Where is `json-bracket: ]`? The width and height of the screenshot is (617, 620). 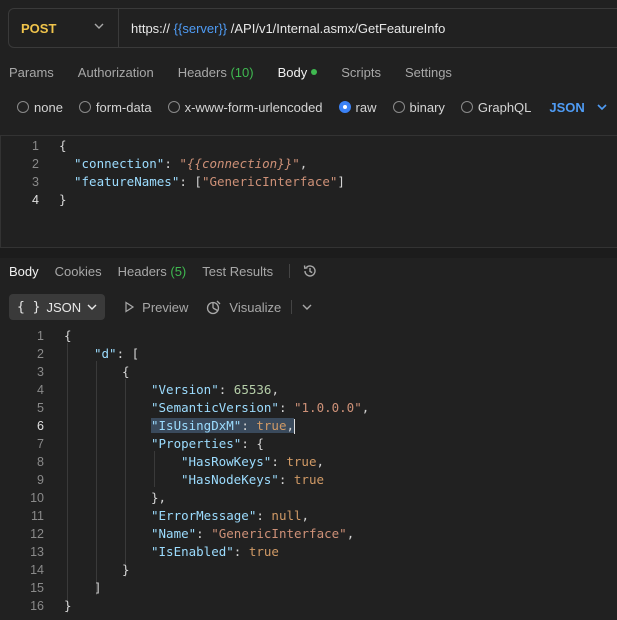 json-bracket: ] is located at coordinates (98, 587).